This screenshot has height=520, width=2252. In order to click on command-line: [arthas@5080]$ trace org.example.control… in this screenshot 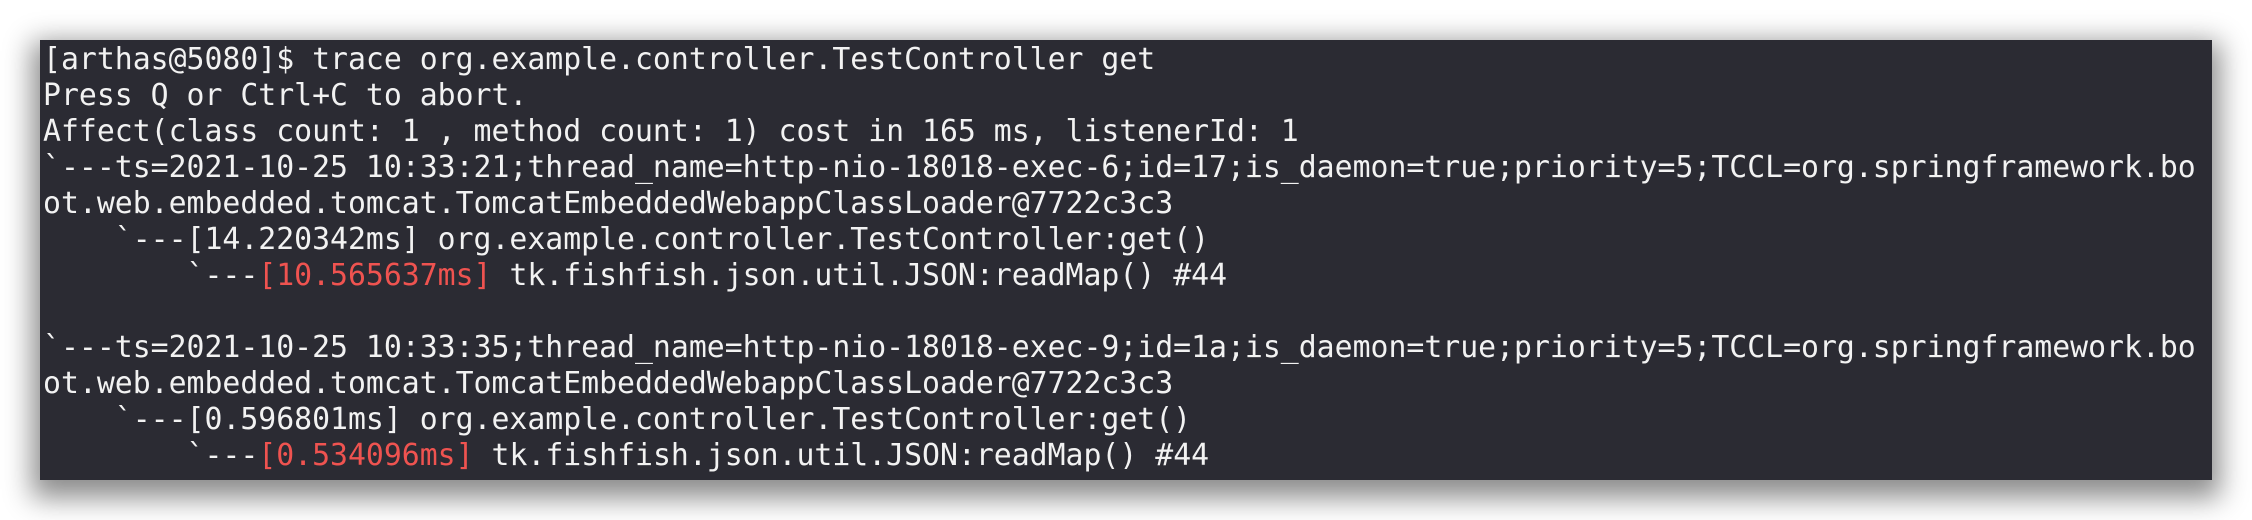, I will do `click(599, 59)`.